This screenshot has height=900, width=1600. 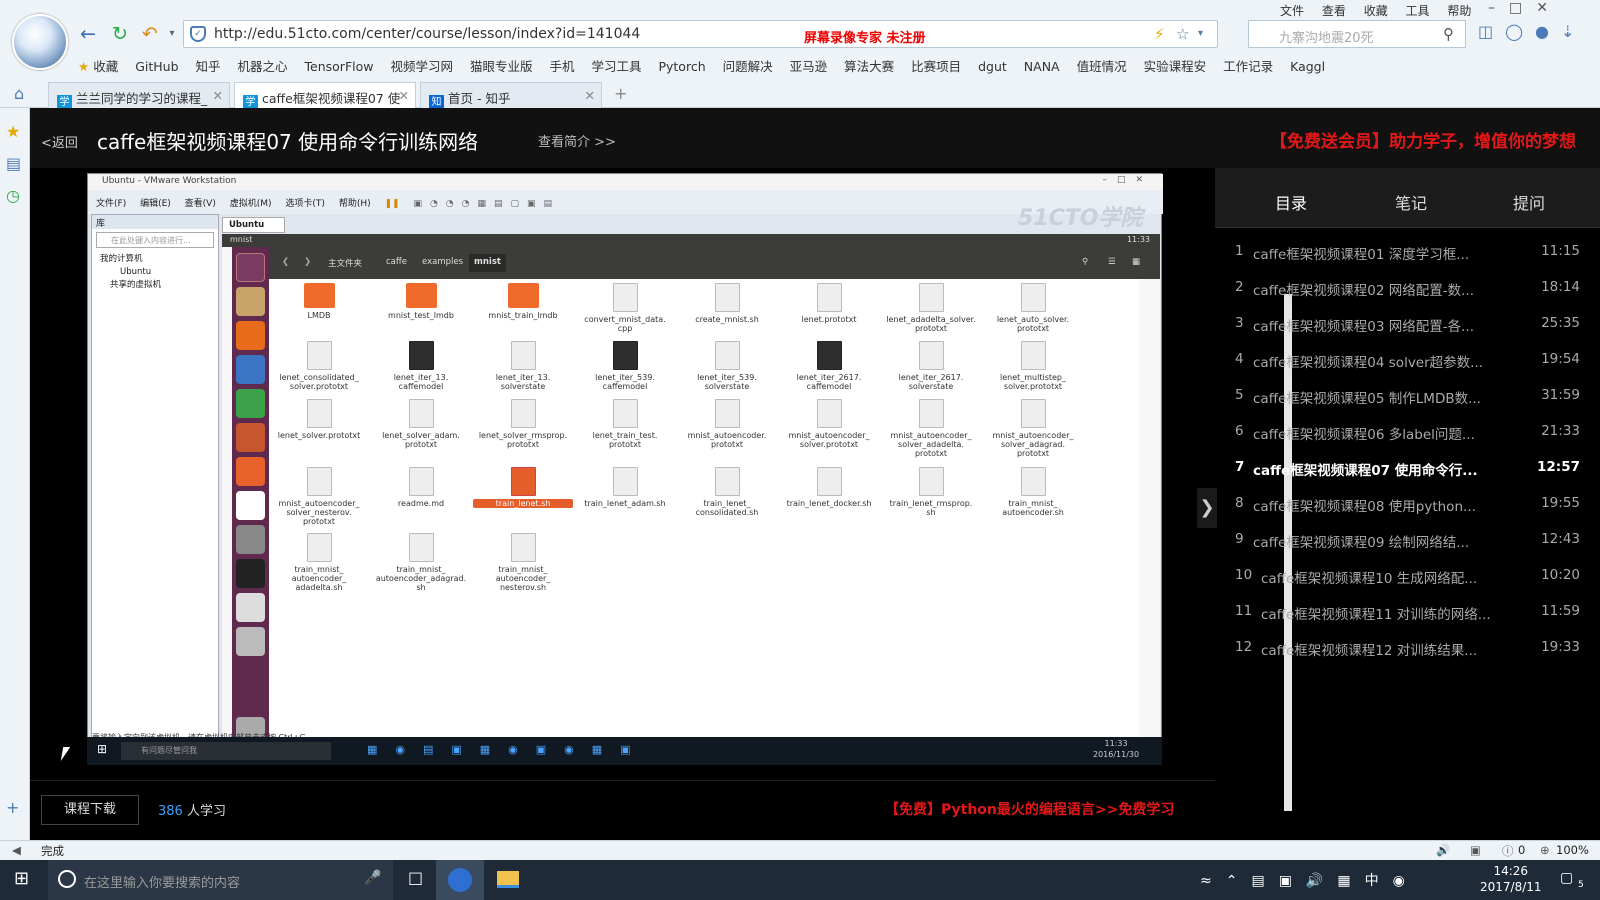 I want to click on avatar, so click(x=40, y=42).